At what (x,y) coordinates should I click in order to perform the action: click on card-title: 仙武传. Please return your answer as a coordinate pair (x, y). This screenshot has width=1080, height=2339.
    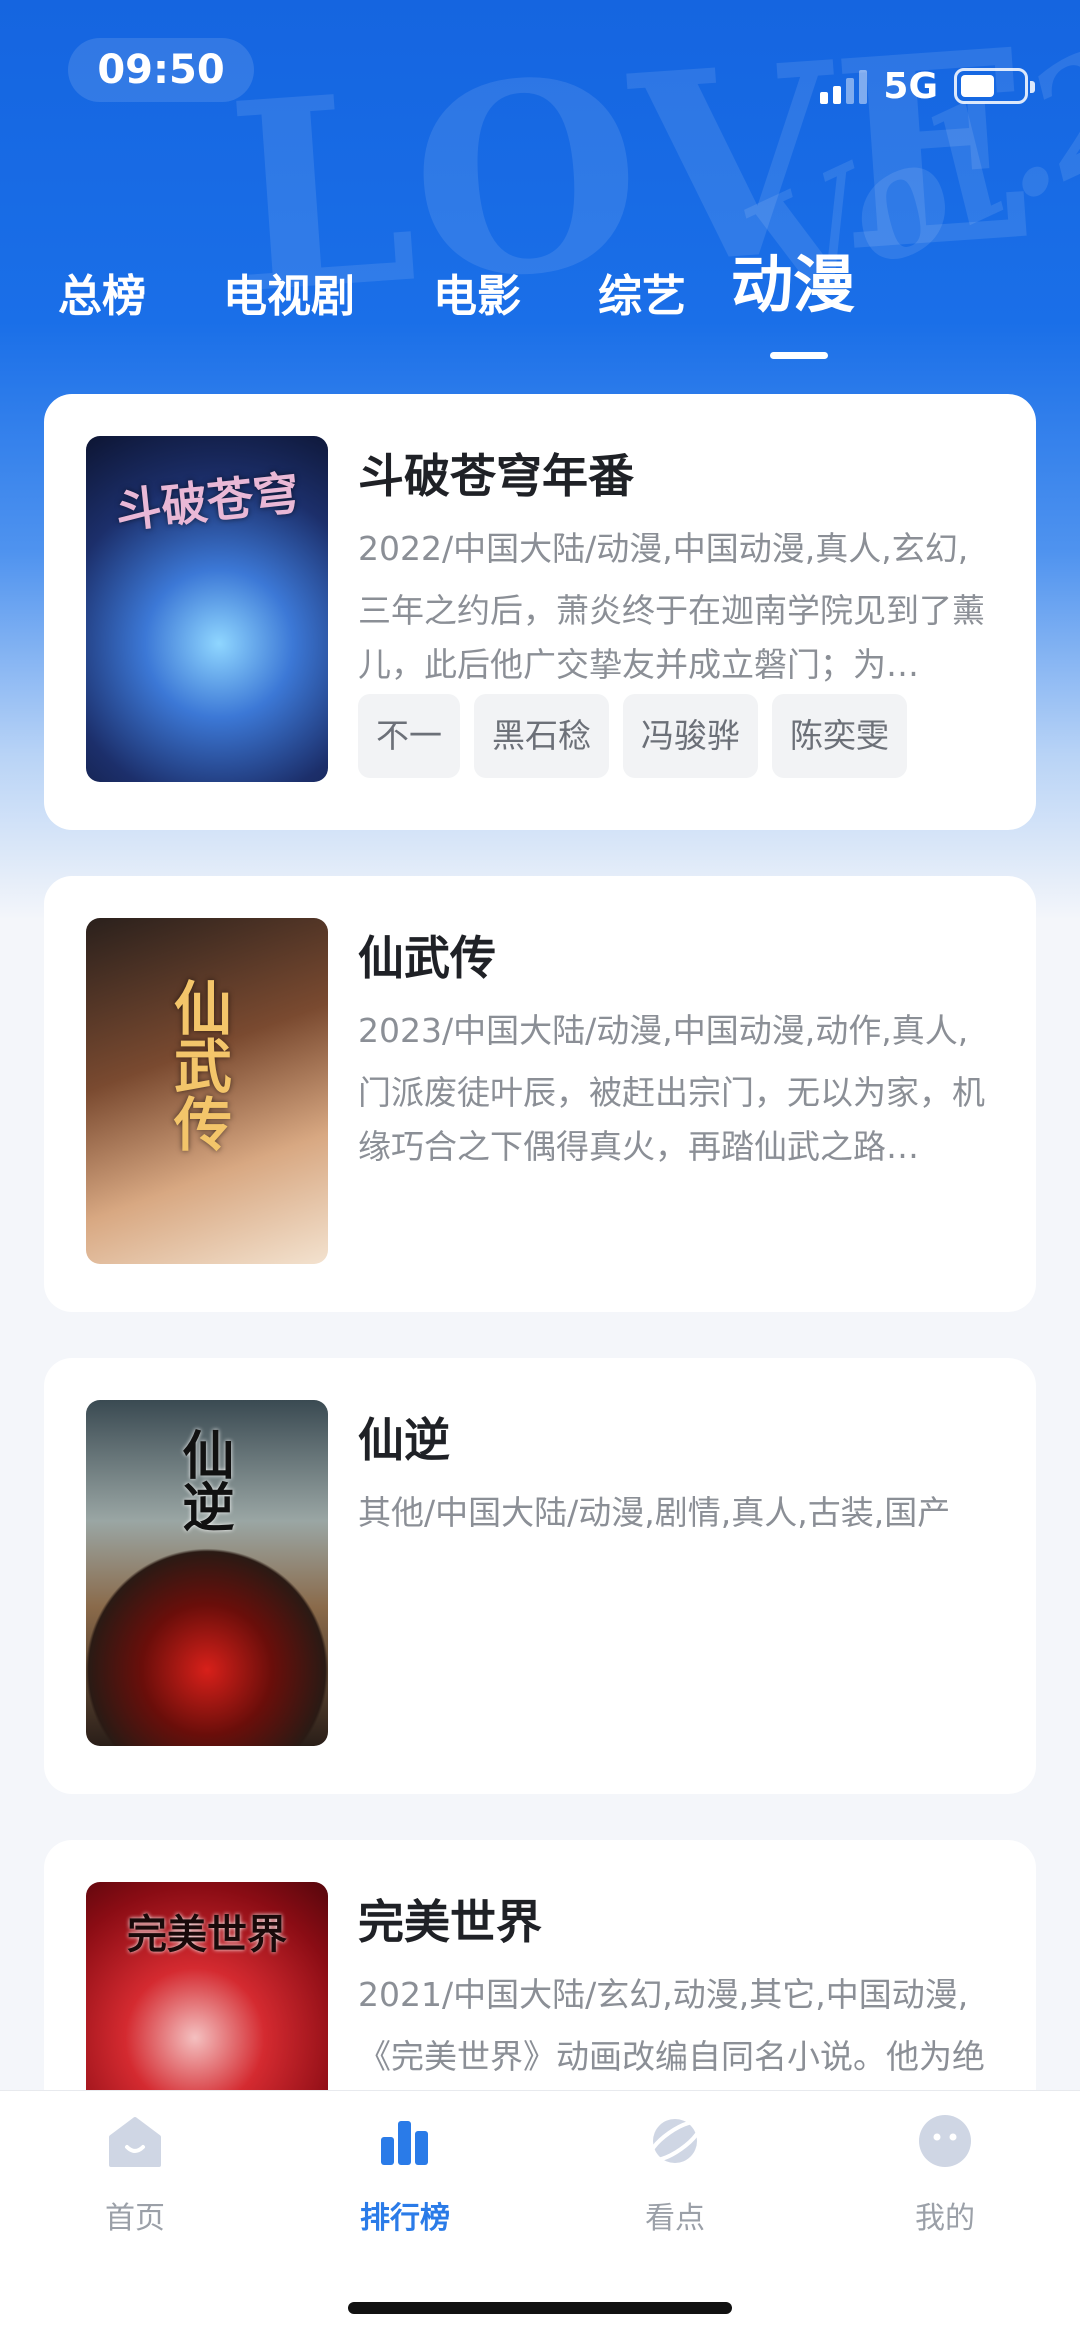
    Looking at the image, I should click on (427, 958).